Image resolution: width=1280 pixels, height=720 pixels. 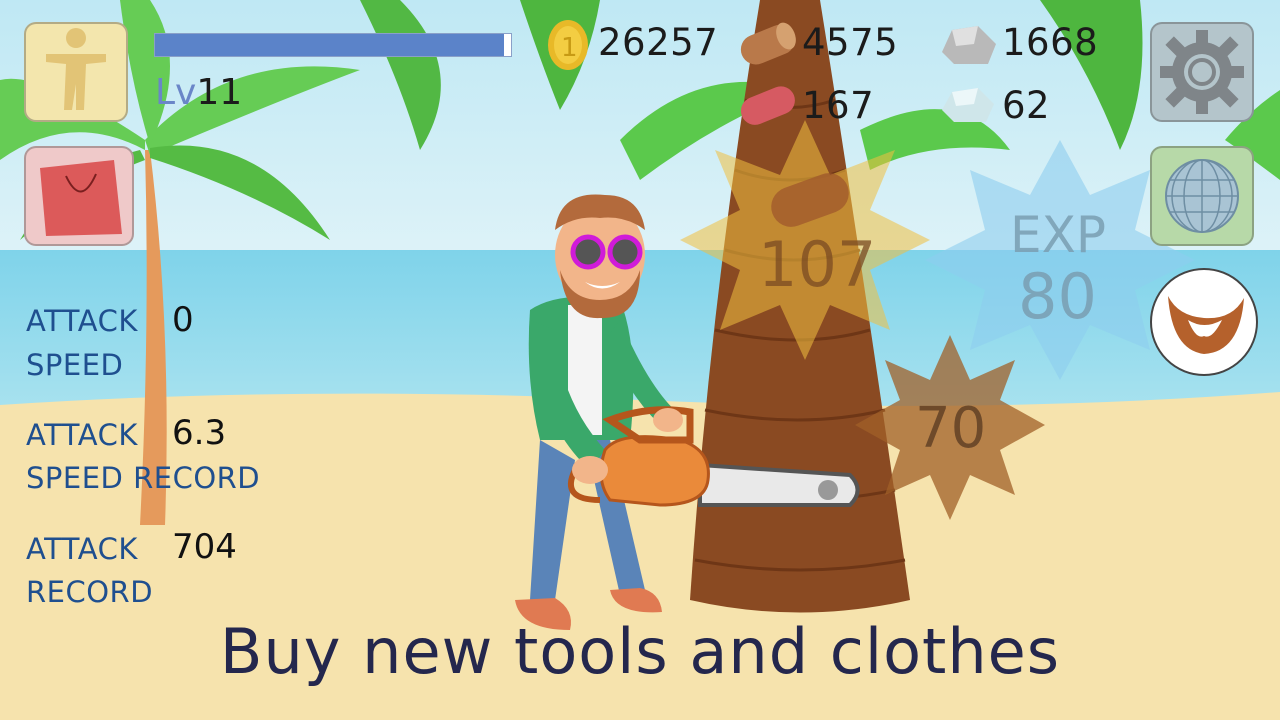 I want to click on attack-speed-label-2: SPEED, so click(x=75, y=365).